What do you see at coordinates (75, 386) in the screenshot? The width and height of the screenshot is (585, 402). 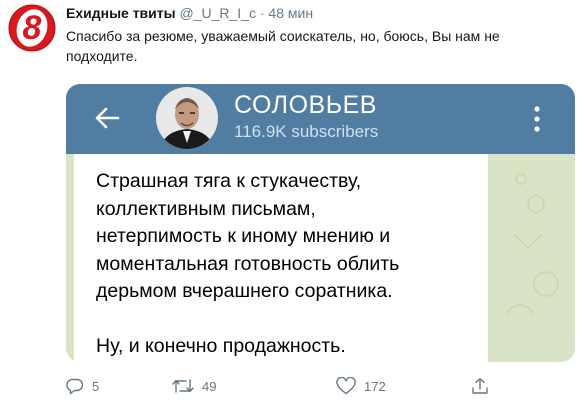 I see `reply-icon` at bounding box center [75, 386].